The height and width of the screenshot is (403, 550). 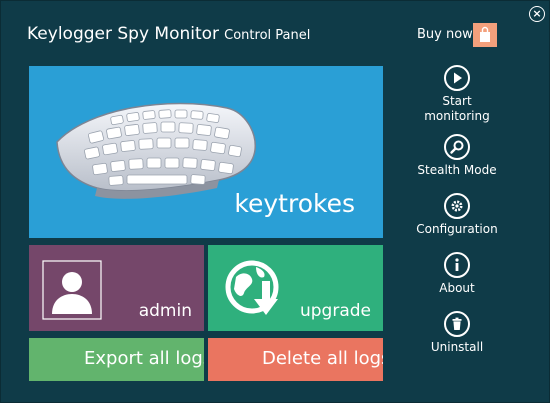 What do you see at coordinates (165, 311) in the screenshot?
I see `admin-label: admin` at bounding box center [165, 311].